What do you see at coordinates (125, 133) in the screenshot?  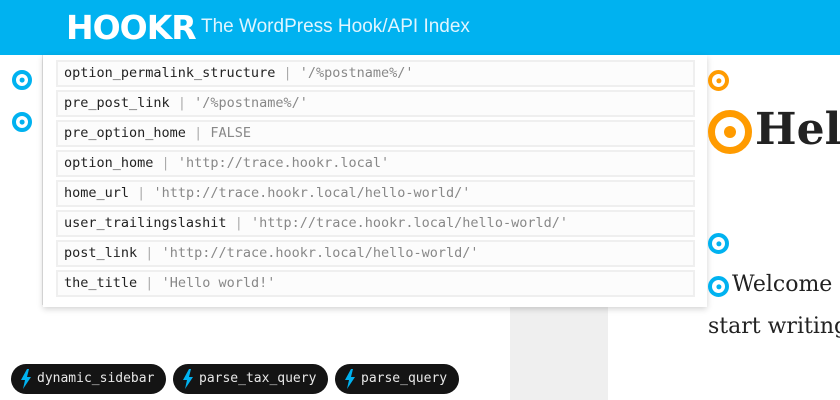 I see `hook-name: pre_option_home` at bounding box center [125, 133].